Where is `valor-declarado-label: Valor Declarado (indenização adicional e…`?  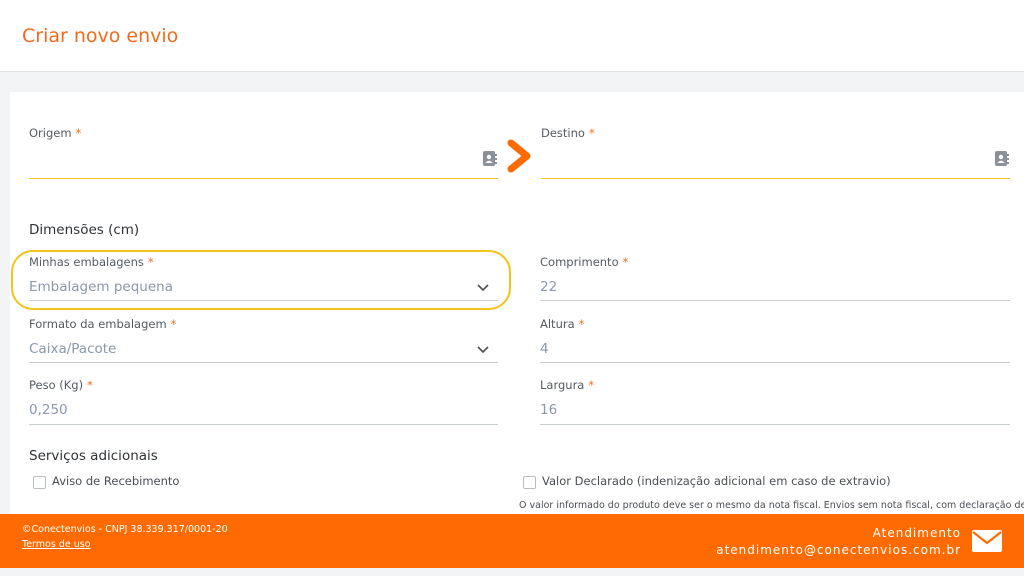
valor-declarado-label: Valor Declarado (indenização adicional e… is located at coordinates (716, 481).